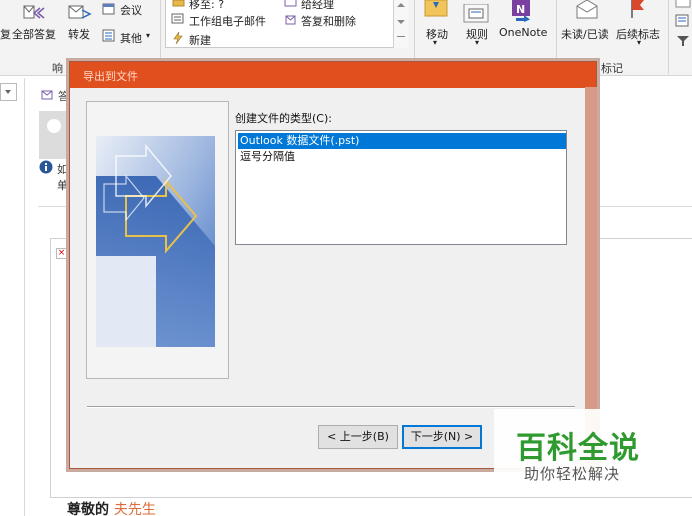 This screenshot has height=516, width=692. I want to click on chevron-down-icon, so click(8, 92).